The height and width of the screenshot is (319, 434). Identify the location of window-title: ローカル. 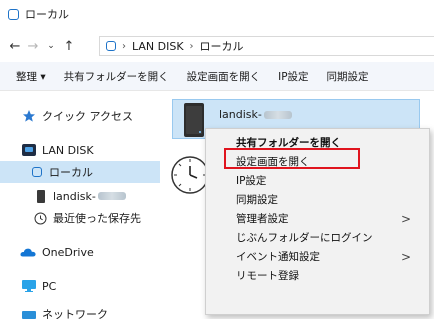
(47, 14).